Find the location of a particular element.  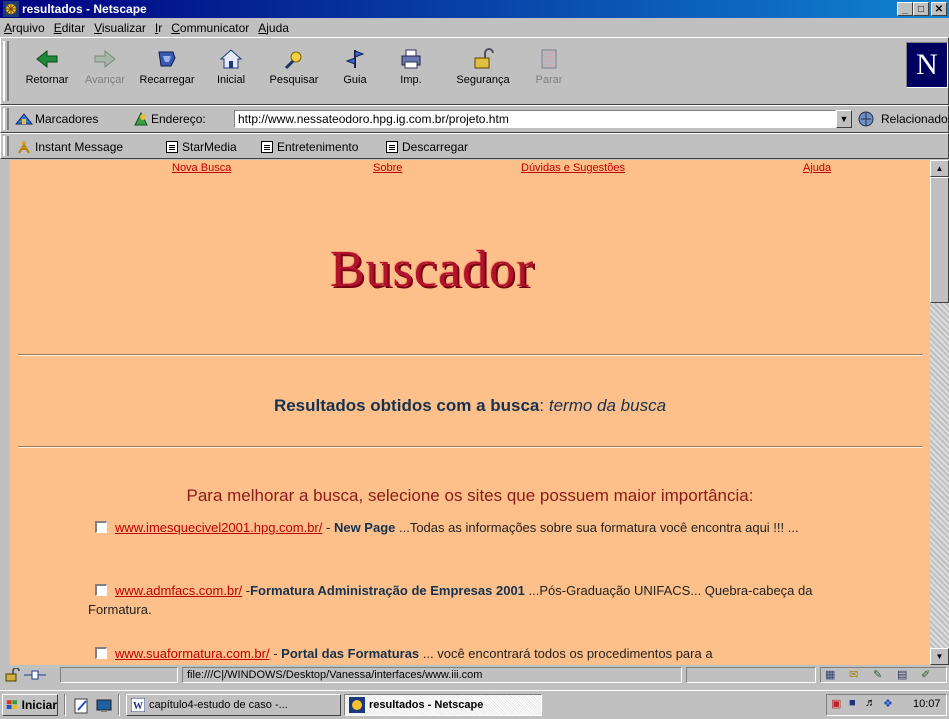

clock: 10:07 is located at coordinates (927, 704).